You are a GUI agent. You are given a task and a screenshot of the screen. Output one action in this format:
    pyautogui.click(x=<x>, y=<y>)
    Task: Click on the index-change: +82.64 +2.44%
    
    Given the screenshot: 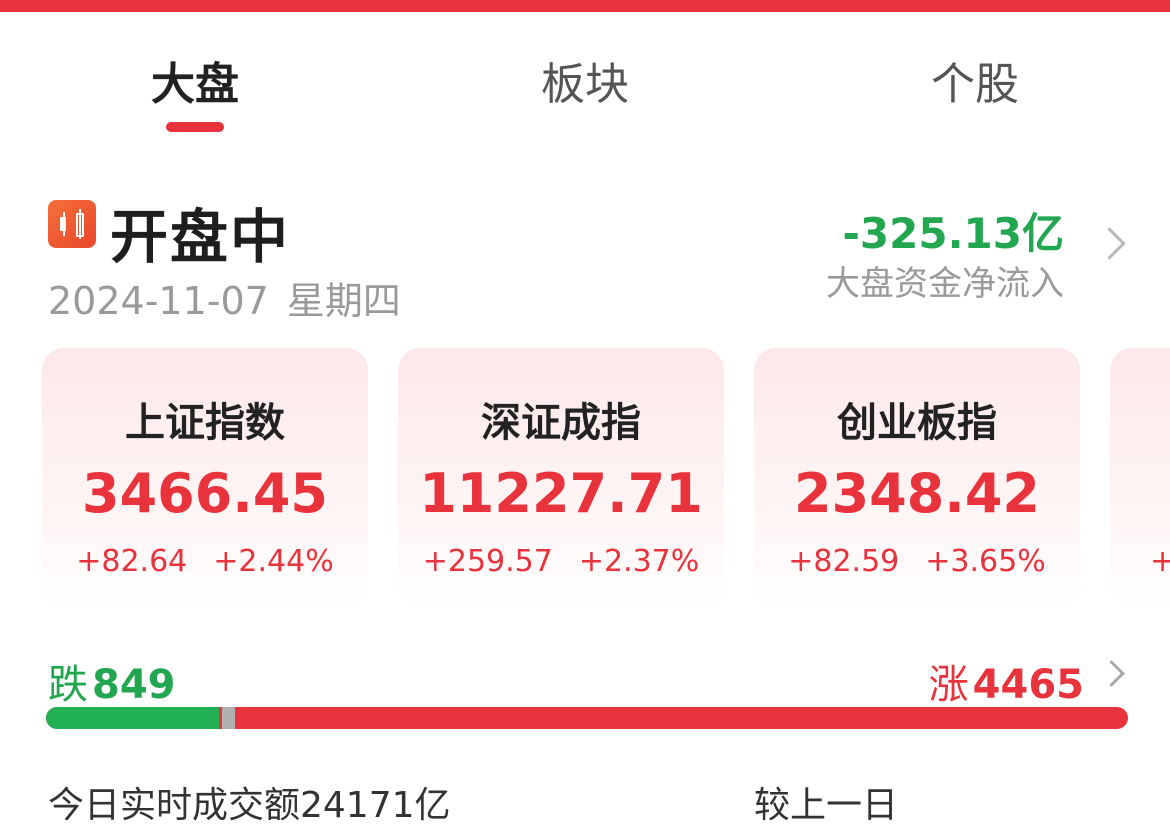 What is the action you would take?
    pyautogui.click(x=205, y=561)
    